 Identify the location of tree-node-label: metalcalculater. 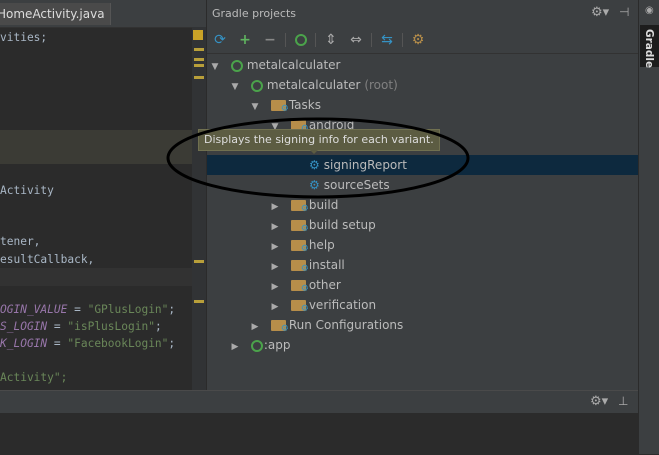
(293, 65).